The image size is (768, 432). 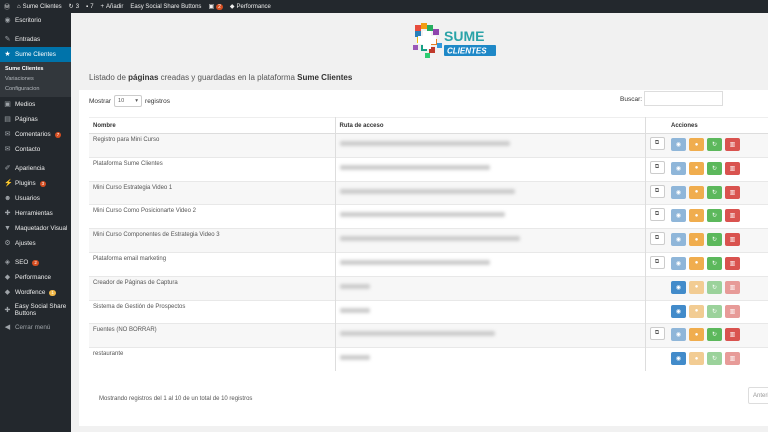 What do you see at coordinates (35, 20) in the screenshot?
I see `sidebar-item-escritorio: ◉ Escritorio` at bounding box center [35, 20].